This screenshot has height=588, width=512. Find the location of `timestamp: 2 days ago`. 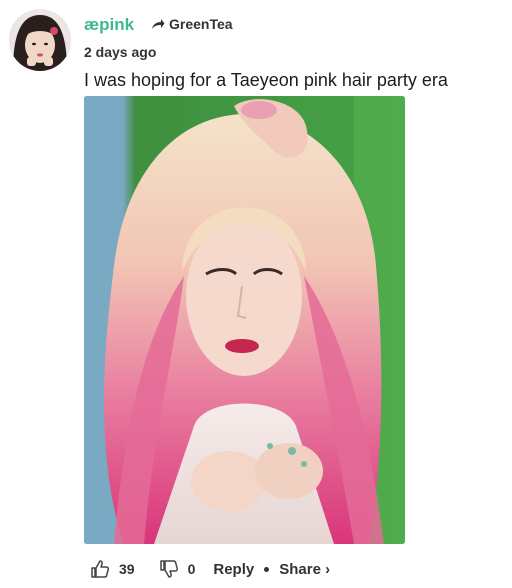

timestamp: 2 days ago is located at coordinates (120, 52).